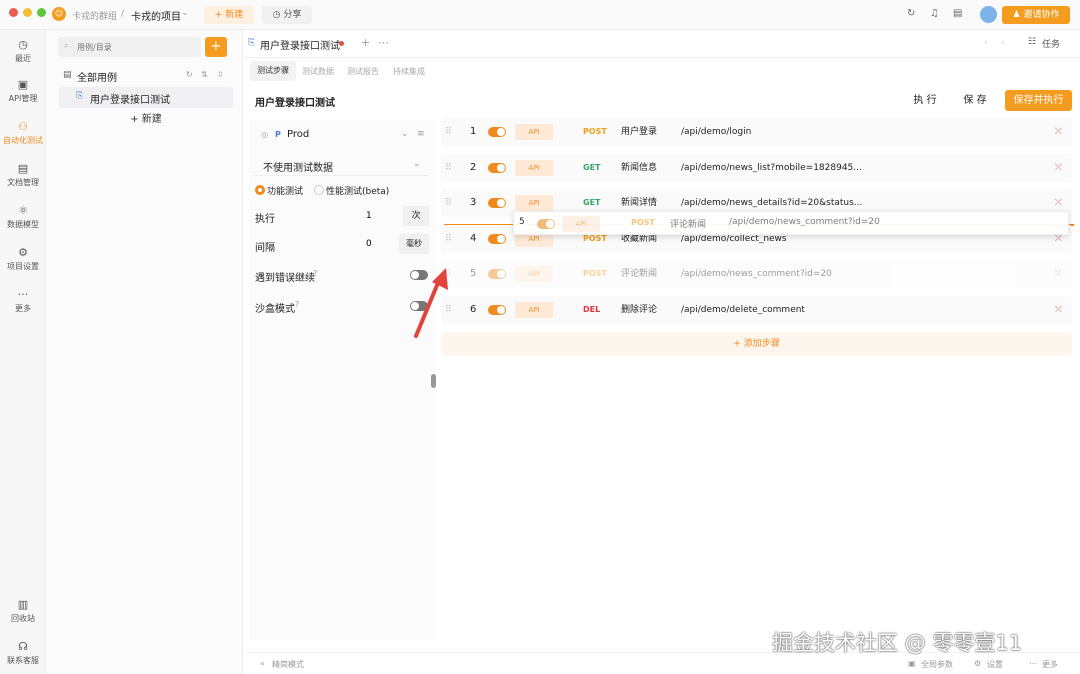  What do you see at coordinates (23, 301) in the screenshot?
I see `nav-more: ··· 更多` at bounding box center [23, 301].